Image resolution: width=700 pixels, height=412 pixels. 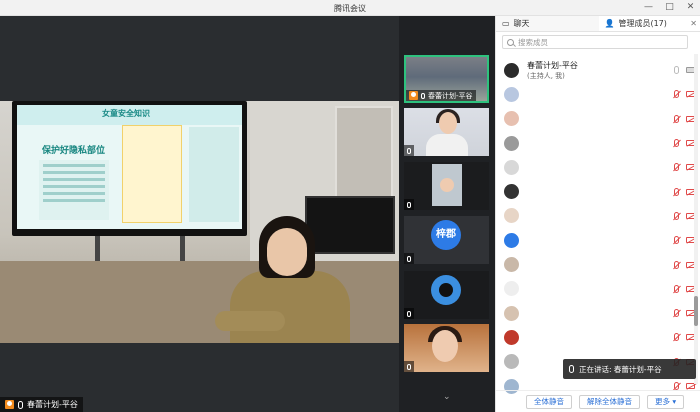 I want to click on slide-heading: 保护好隐私部位, so click(x=74, y=151).